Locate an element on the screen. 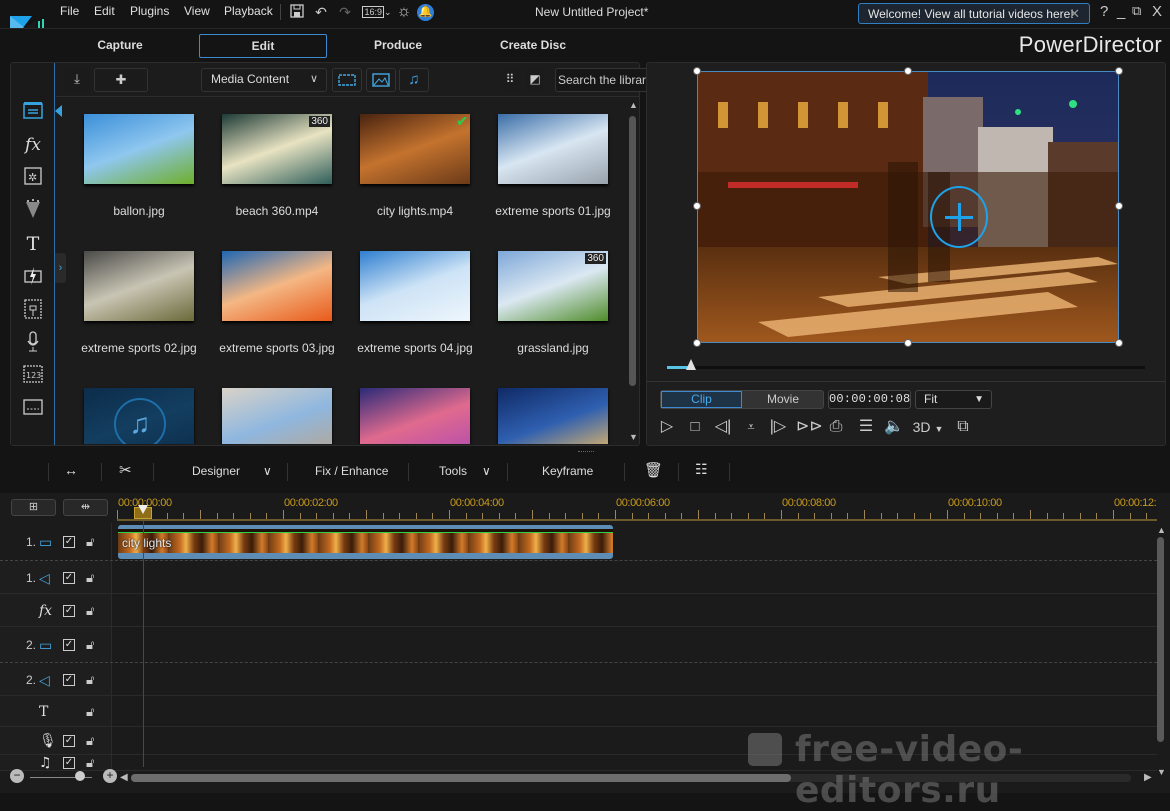  menu-edit: Edit is located at coordinates (104, 11).